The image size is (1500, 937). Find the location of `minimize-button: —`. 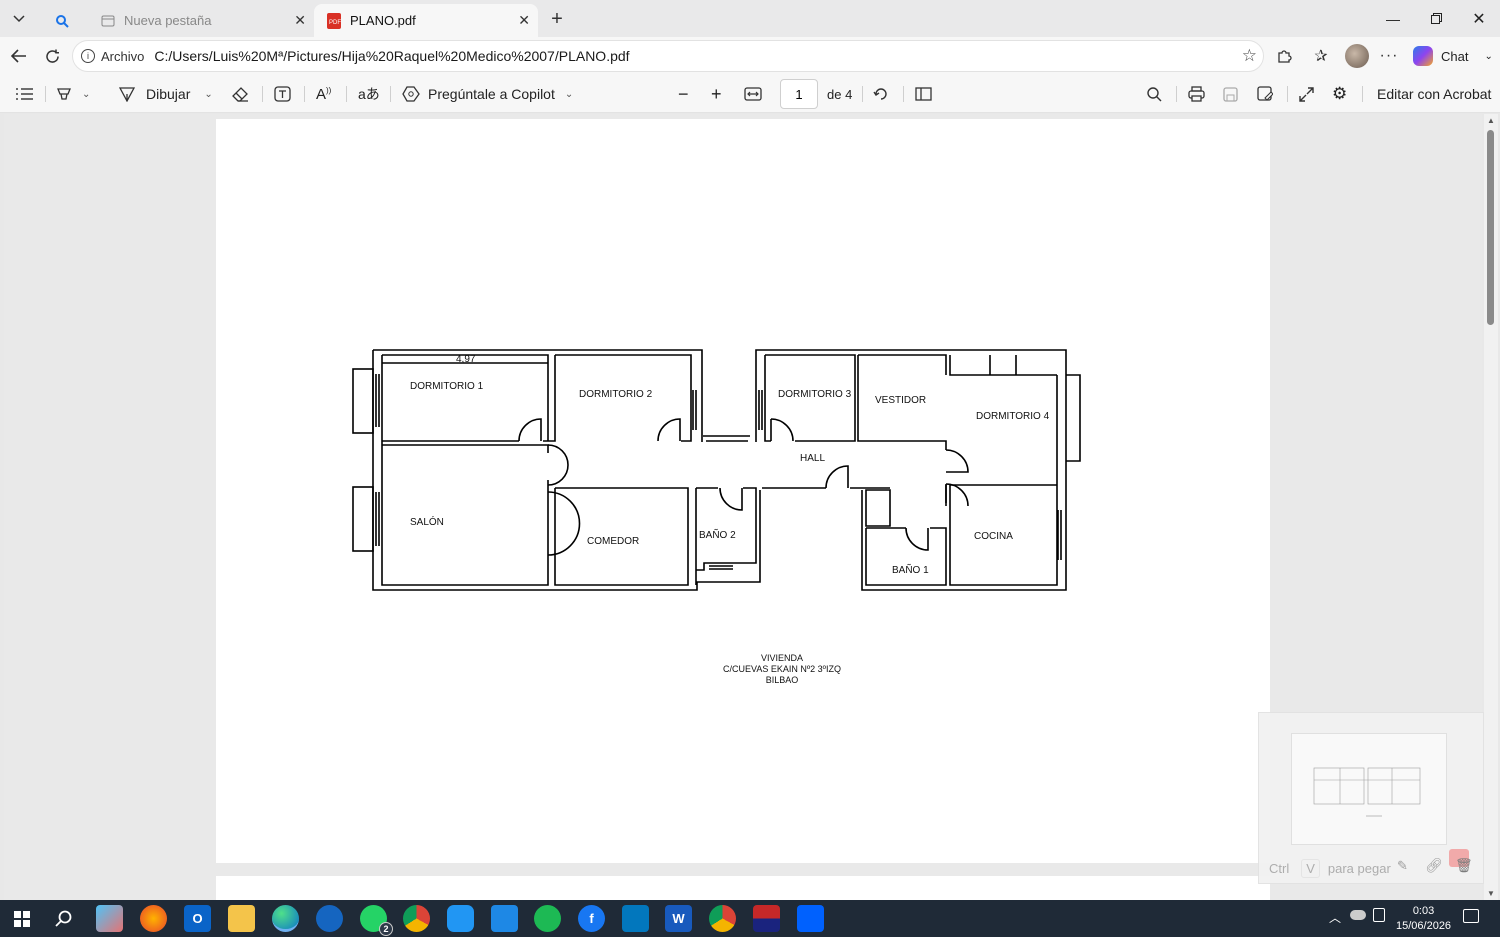

minimize-button: — is located at coordinates (1393, 18).